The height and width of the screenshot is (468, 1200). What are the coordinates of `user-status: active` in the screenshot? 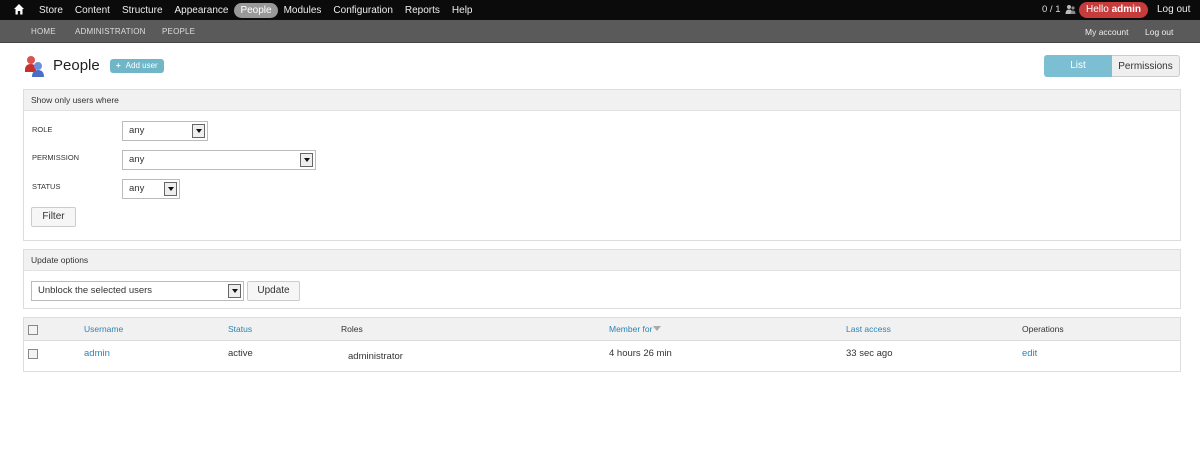 It's located at (240, 353).